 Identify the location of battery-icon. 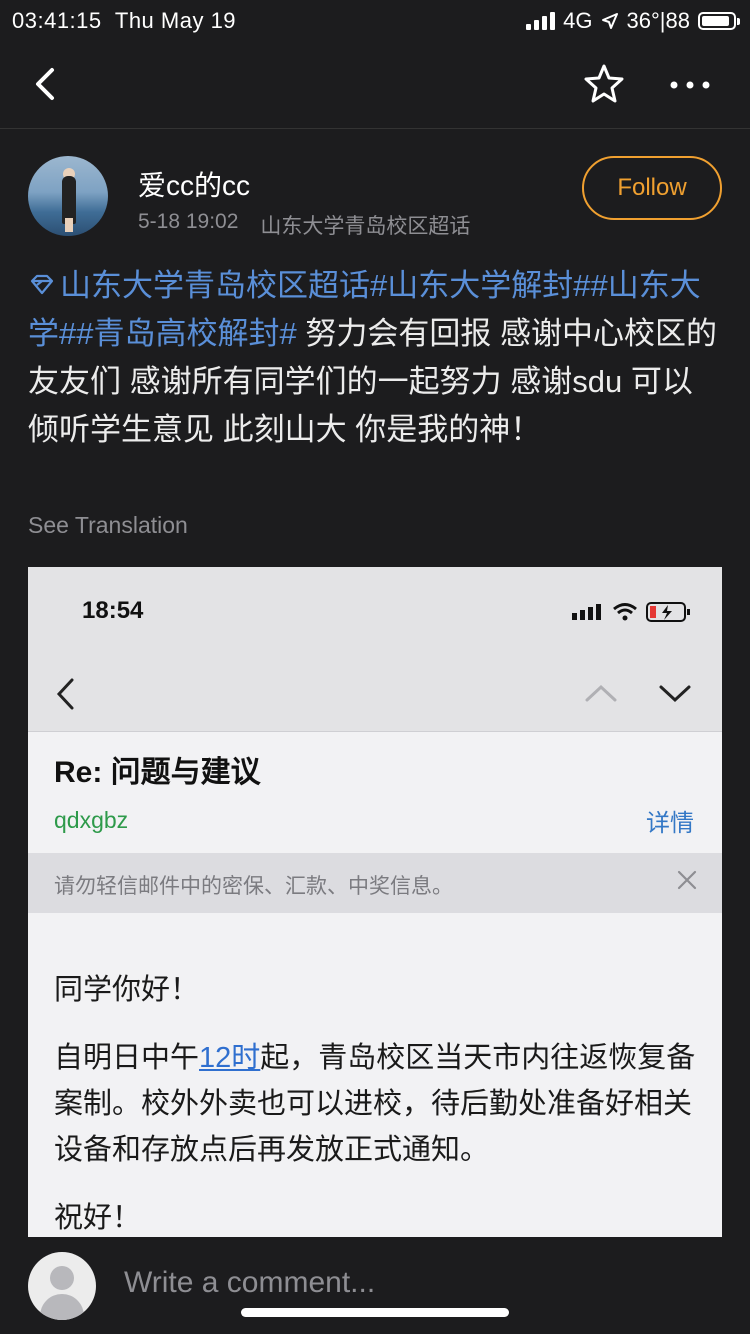
(719, 21).